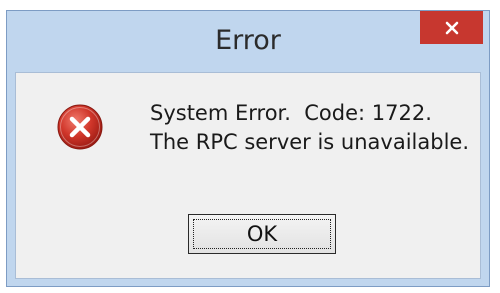 The width and height of the screenshot is (500, 293). Describe the element at coordinates (80, 127) in the screenshot. I see `error-icon` at that location.